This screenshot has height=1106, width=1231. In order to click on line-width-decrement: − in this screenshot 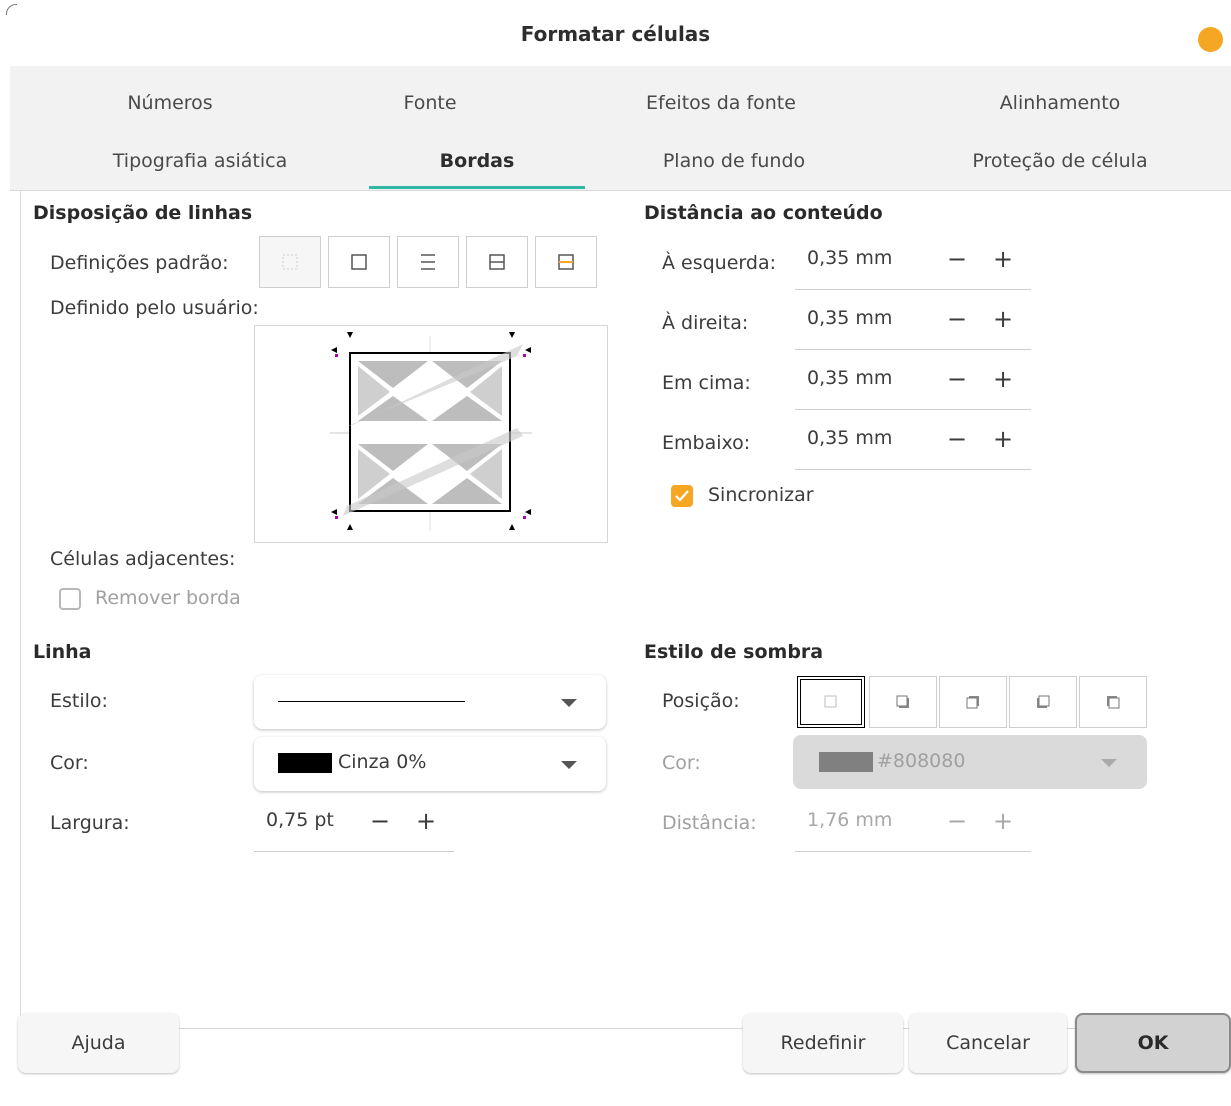, I will do `click(380, 821)`.